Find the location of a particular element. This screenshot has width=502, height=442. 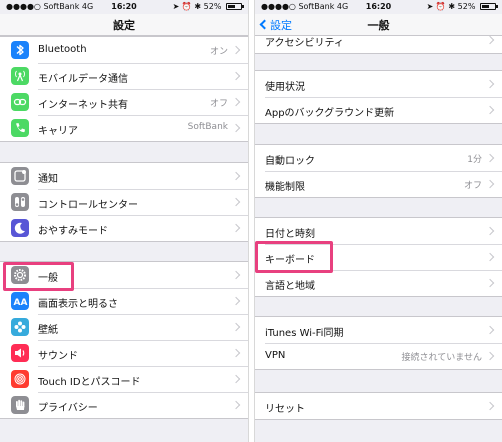

hand-icon is located at coordinates (20, 405).